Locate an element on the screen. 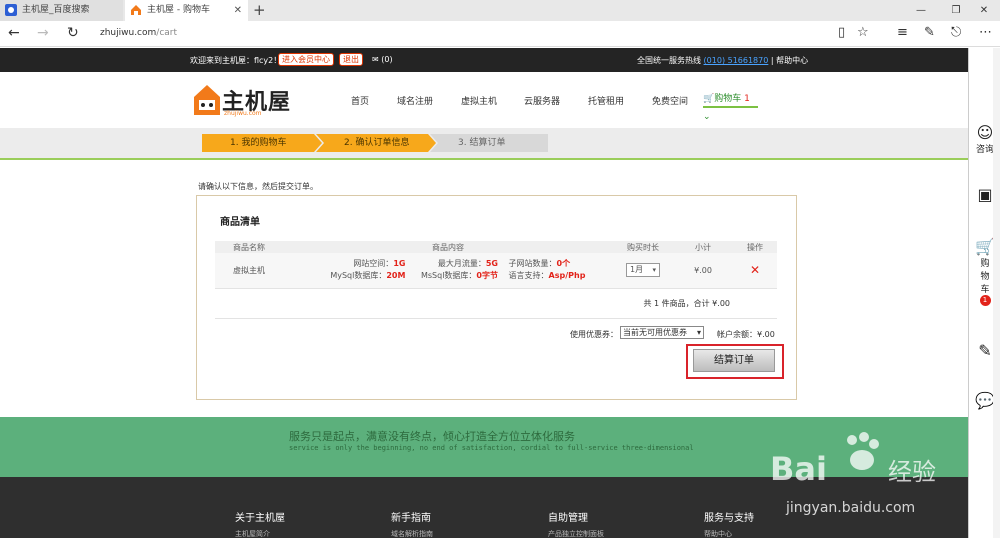 The width and height of the screenshot is (1000, 538). col-header-action: 操作 is located at coordinates (755, 247).